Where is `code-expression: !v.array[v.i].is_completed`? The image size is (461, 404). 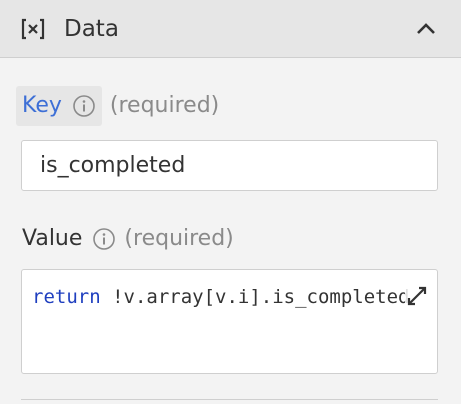
code-expression: !v.array[v.i].is_completed is located at coordinates (255, 297).